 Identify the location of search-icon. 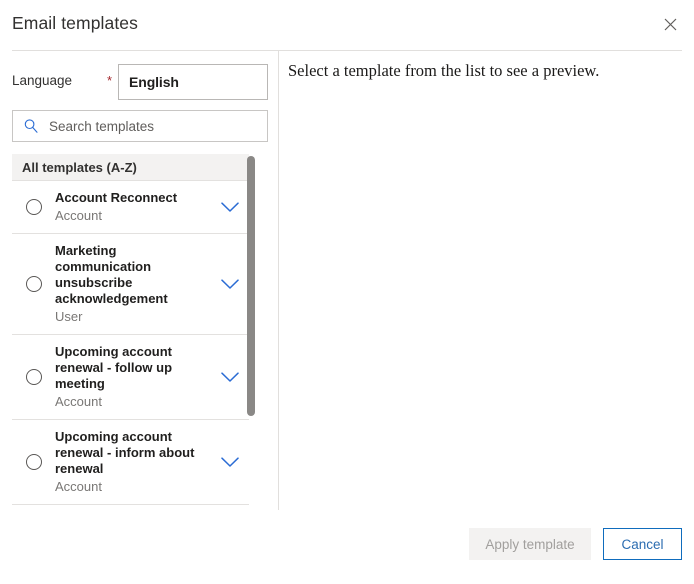
(31, 126).